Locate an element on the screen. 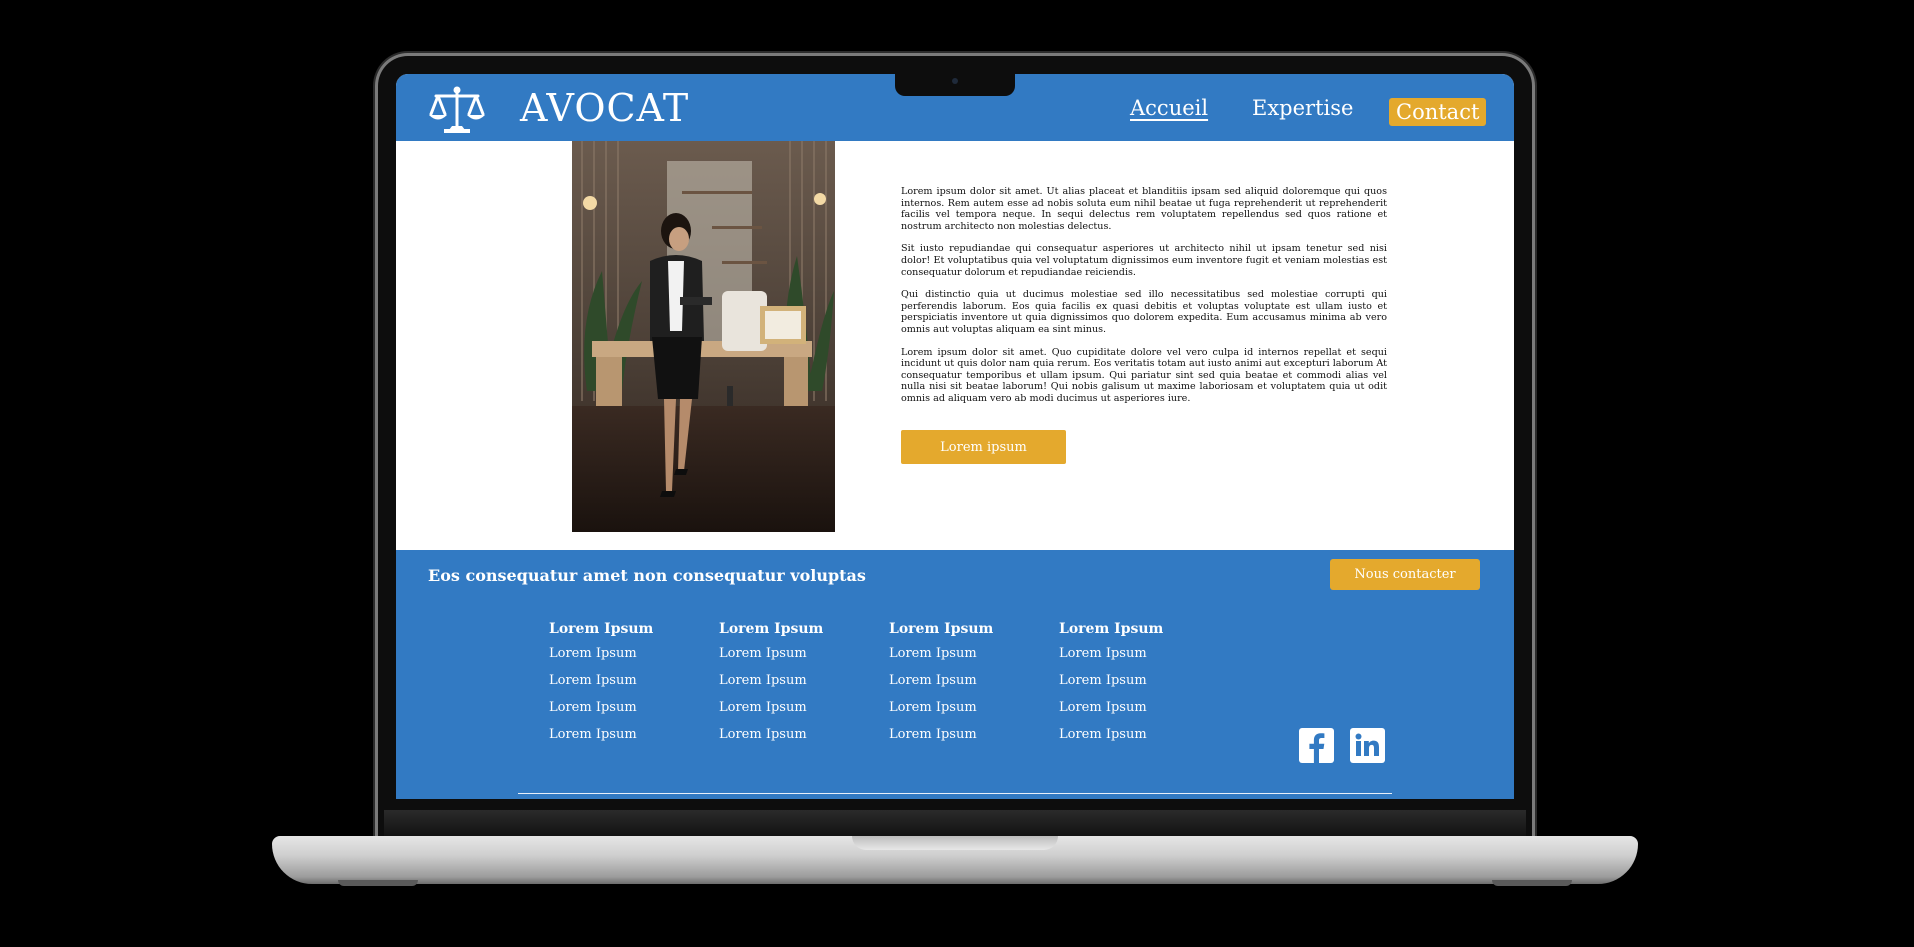  linkedin-icon is located at coordinates (1367, 745).